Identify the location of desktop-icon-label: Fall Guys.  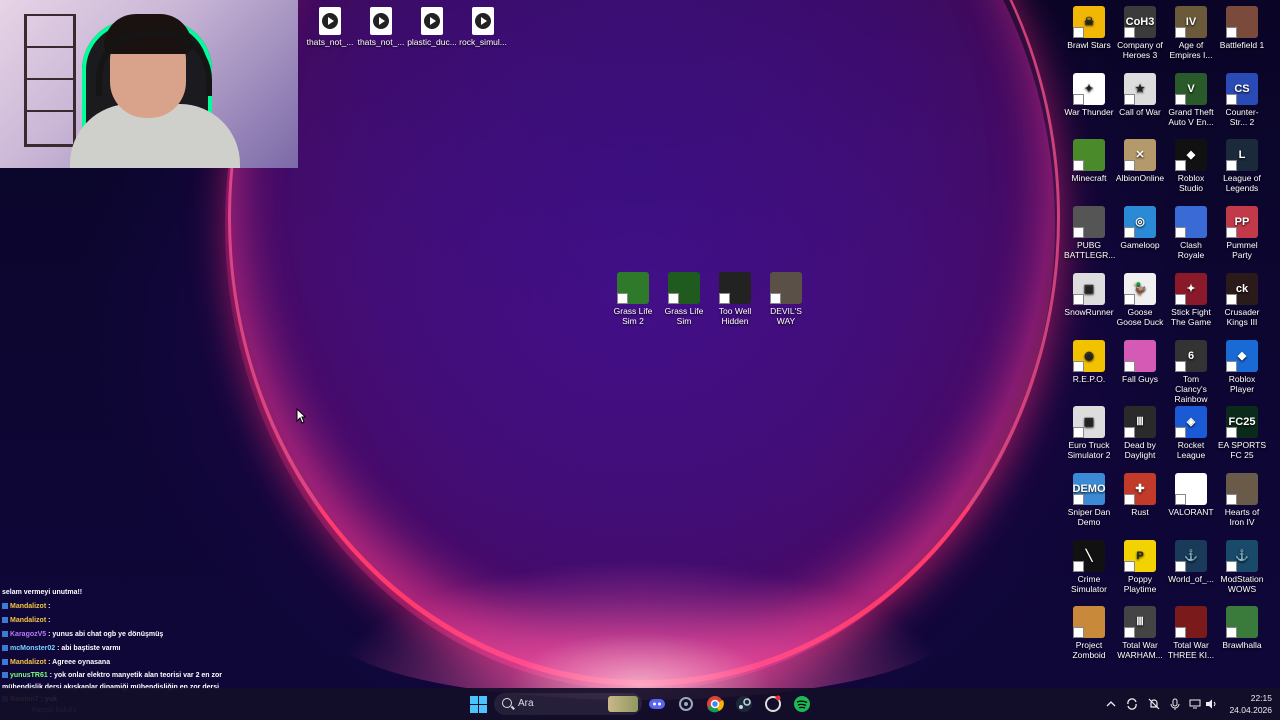
(1140, 378).